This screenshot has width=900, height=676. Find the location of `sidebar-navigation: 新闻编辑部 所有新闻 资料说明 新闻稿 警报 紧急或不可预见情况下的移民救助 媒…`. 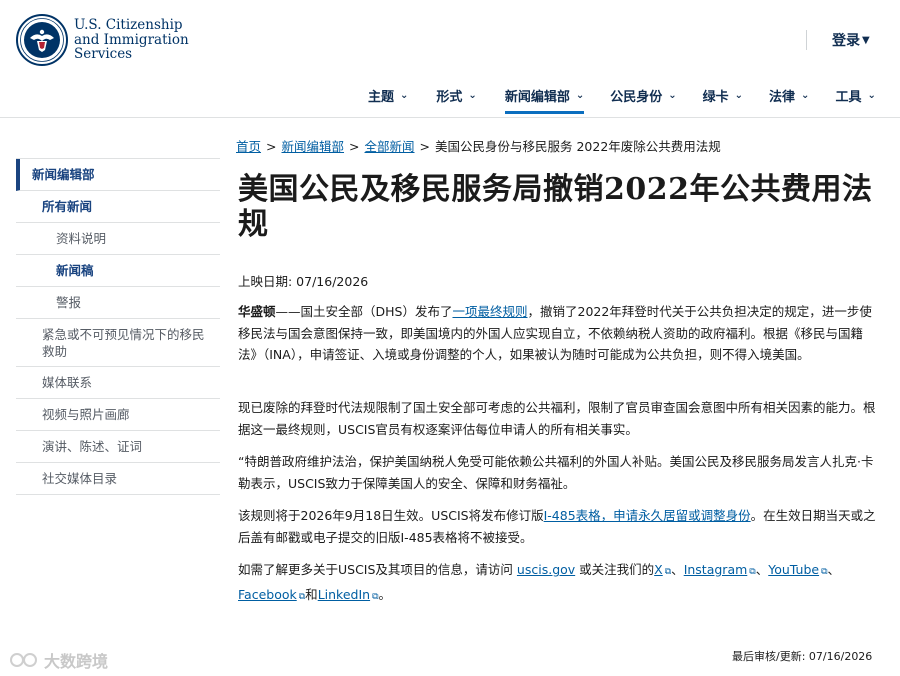

sidebar-navigation: 新闻编辑部 所有新闻 资料说明 新闻稿 警报 紧急或不可预见情况下的移民救助 媒… is located at coordinates (118, 326).